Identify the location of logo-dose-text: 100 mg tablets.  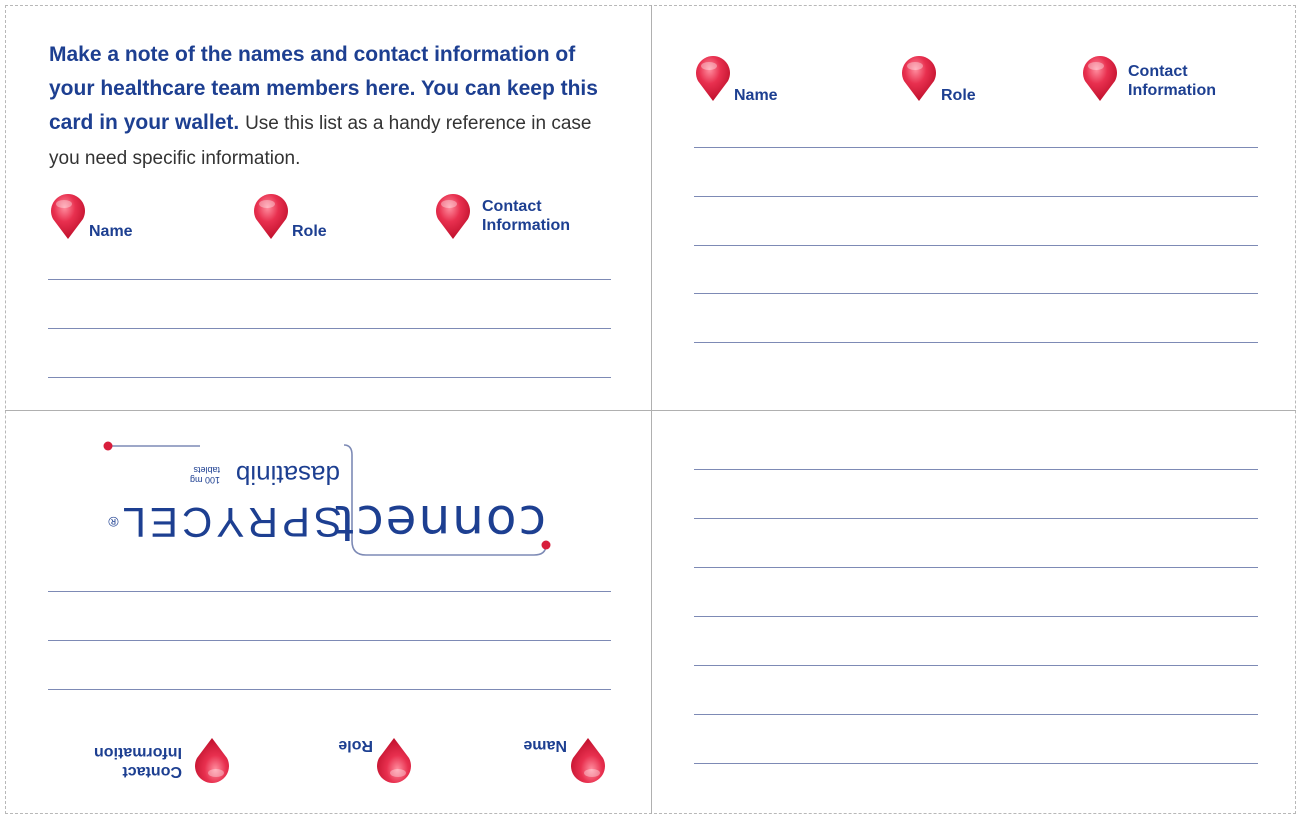
(204, 475).